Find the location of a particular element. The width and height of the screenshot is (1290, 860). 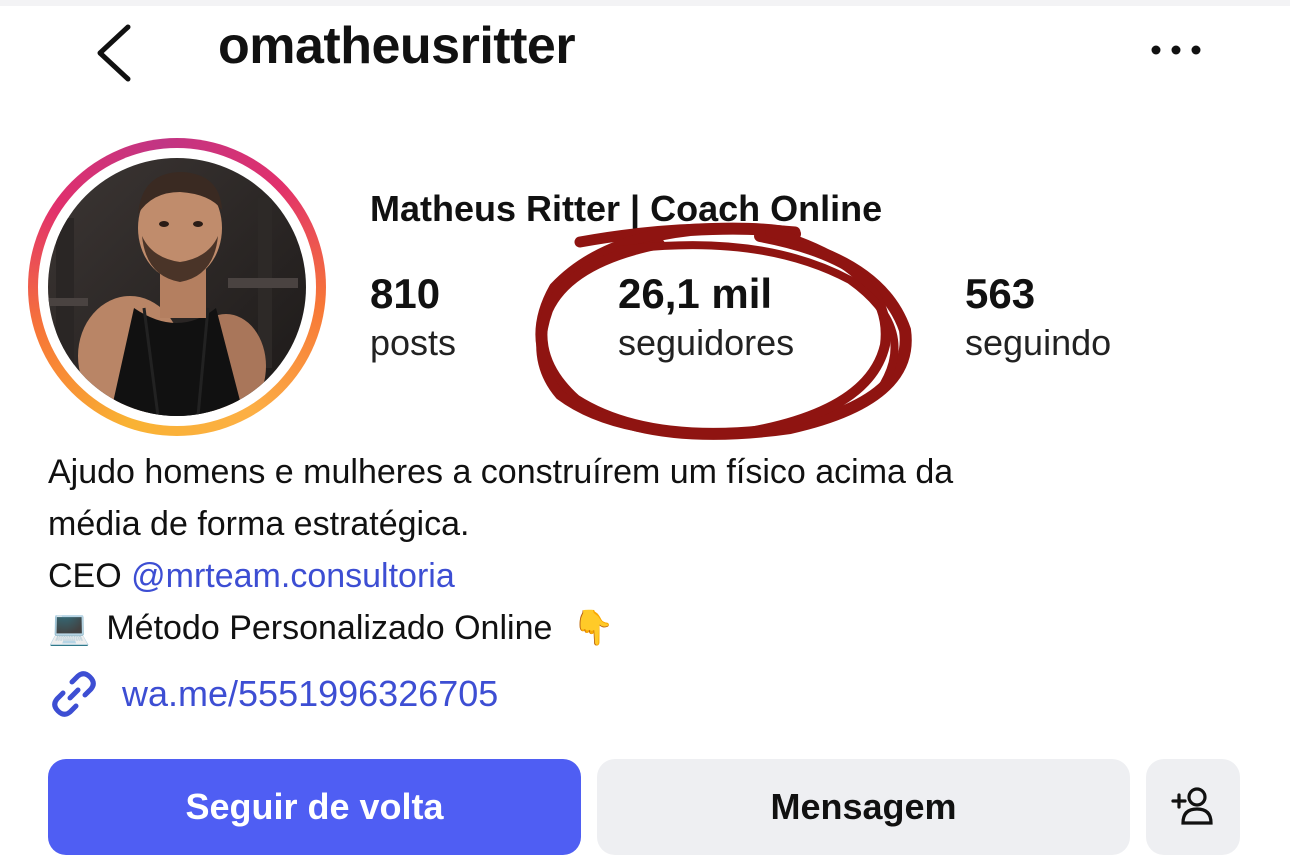

pointing-down-emoji: 👇 is located at coordinates (593, 628).